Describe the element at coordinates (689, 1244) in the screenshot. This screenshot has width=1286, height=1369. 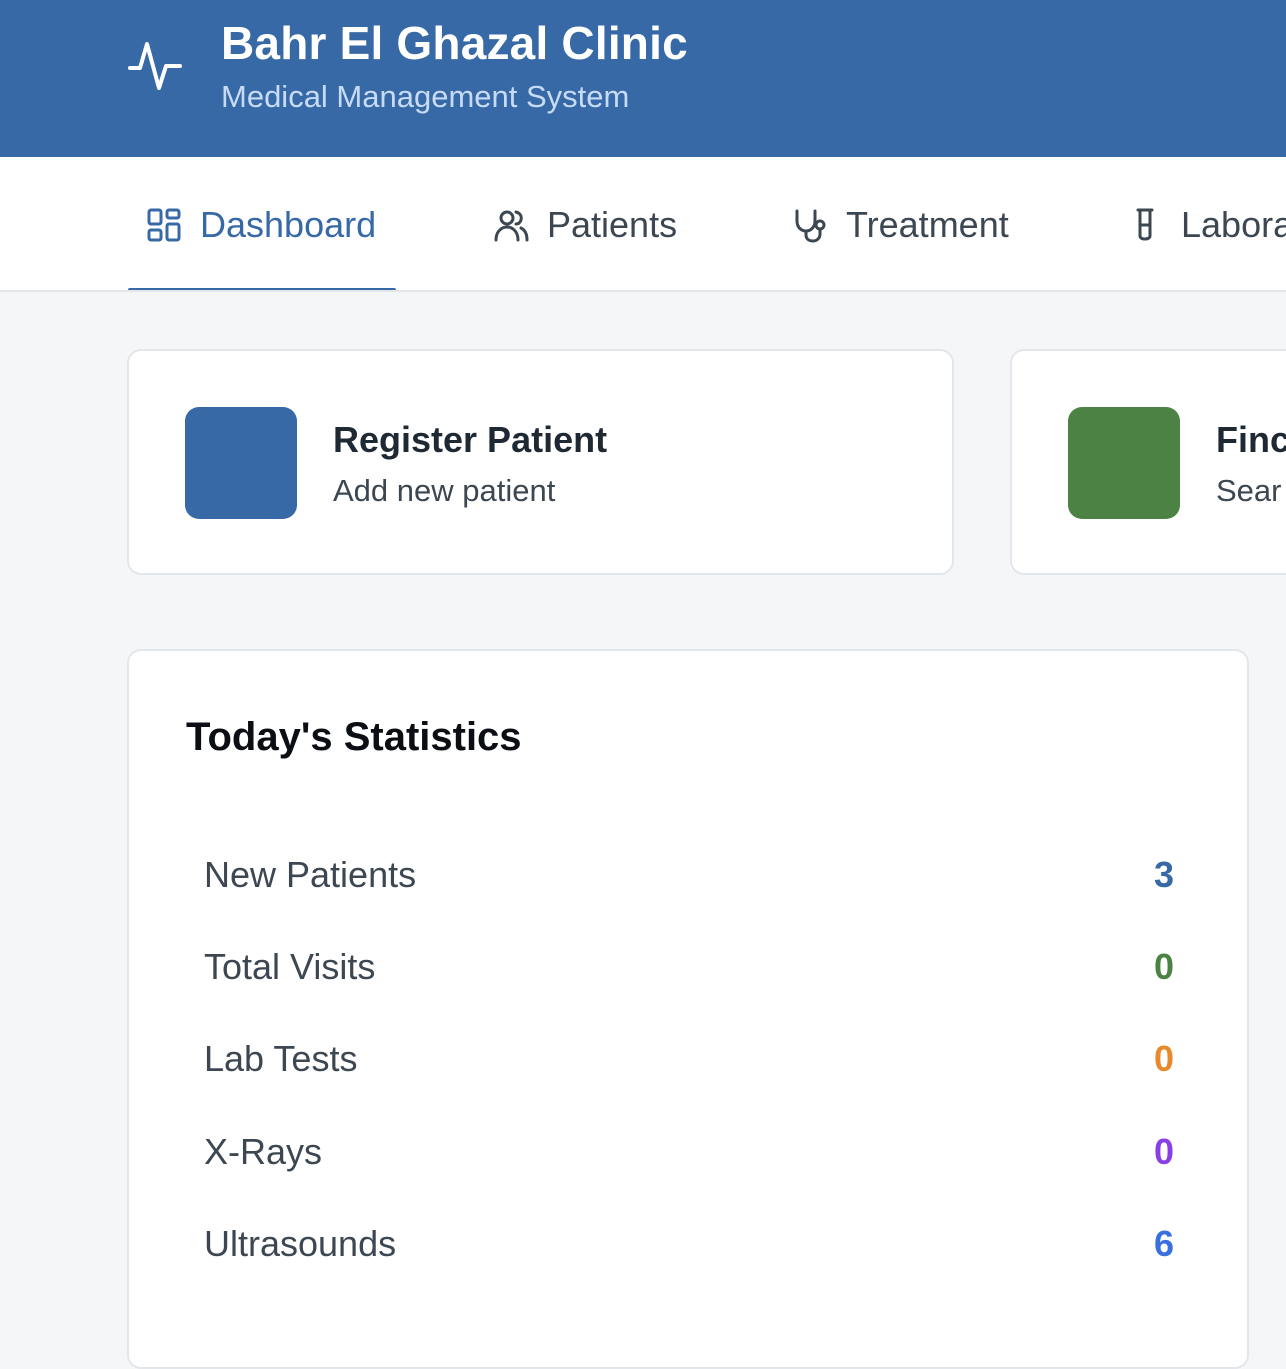
I see `stat-row-ultrasounds: Ultrasounds 6` at that location.